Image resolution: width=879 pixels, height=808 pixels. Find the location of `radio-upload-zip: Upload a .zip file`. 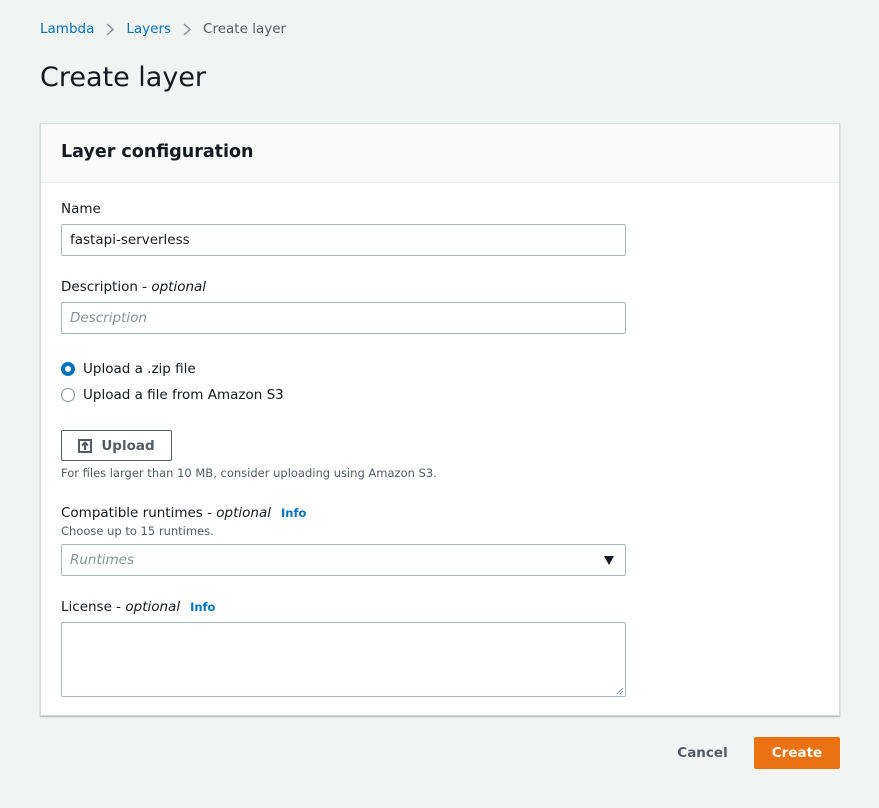

radio-upload-zip: Upload a .zip file is located at coordinates (128, 369).